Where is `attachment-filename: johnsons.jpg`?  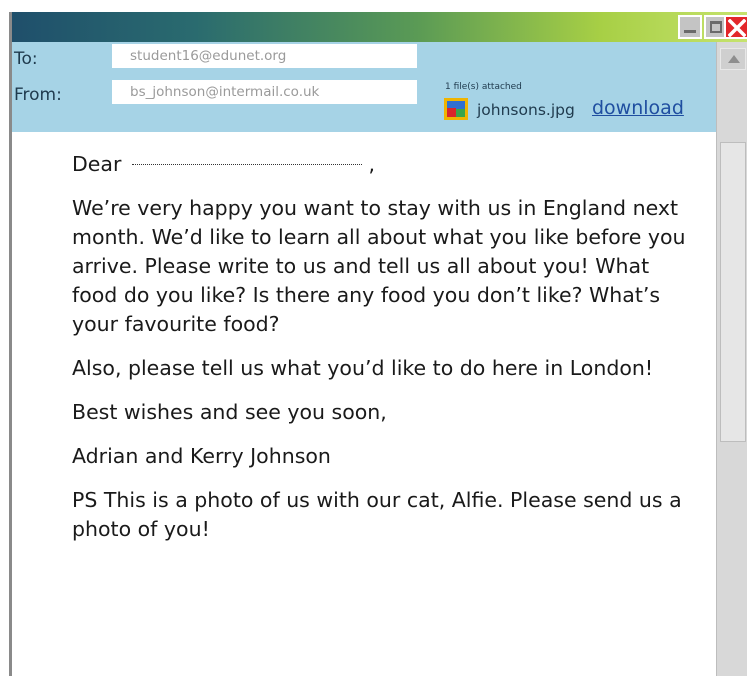
attachment-filename: johnsons.jpg is located at coordinates (526, 110).